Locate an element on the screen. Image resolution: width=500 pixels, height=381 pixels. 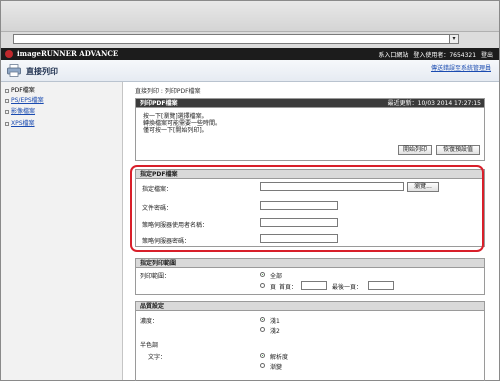
address-bar-area: ▾ is located at coordinates (250, 40).